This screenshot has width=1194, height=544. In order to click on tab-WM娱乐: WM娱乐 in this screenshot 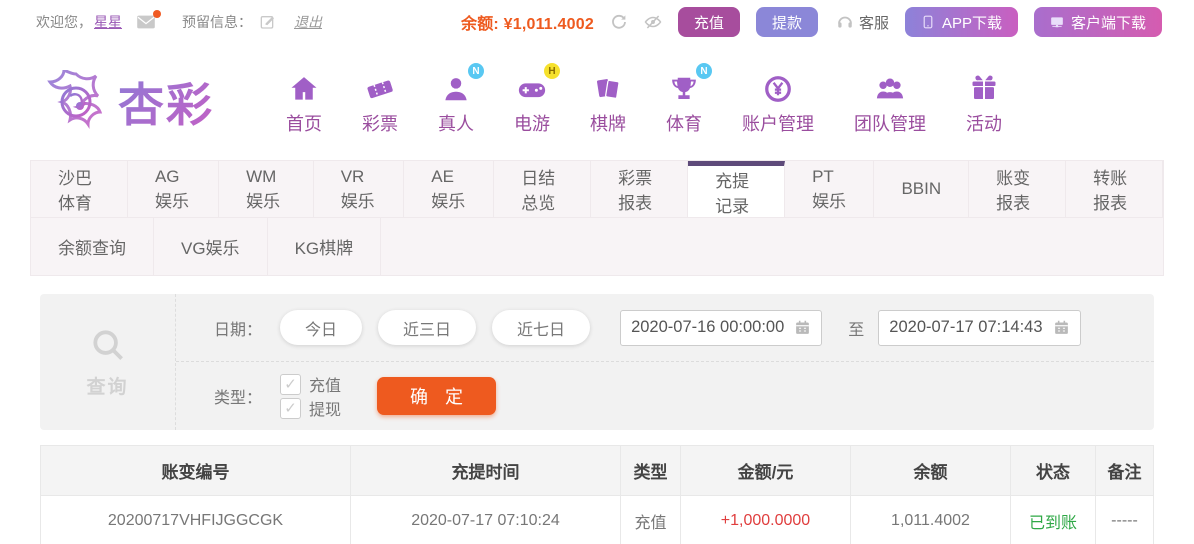, I will do `click(266, 189)`.